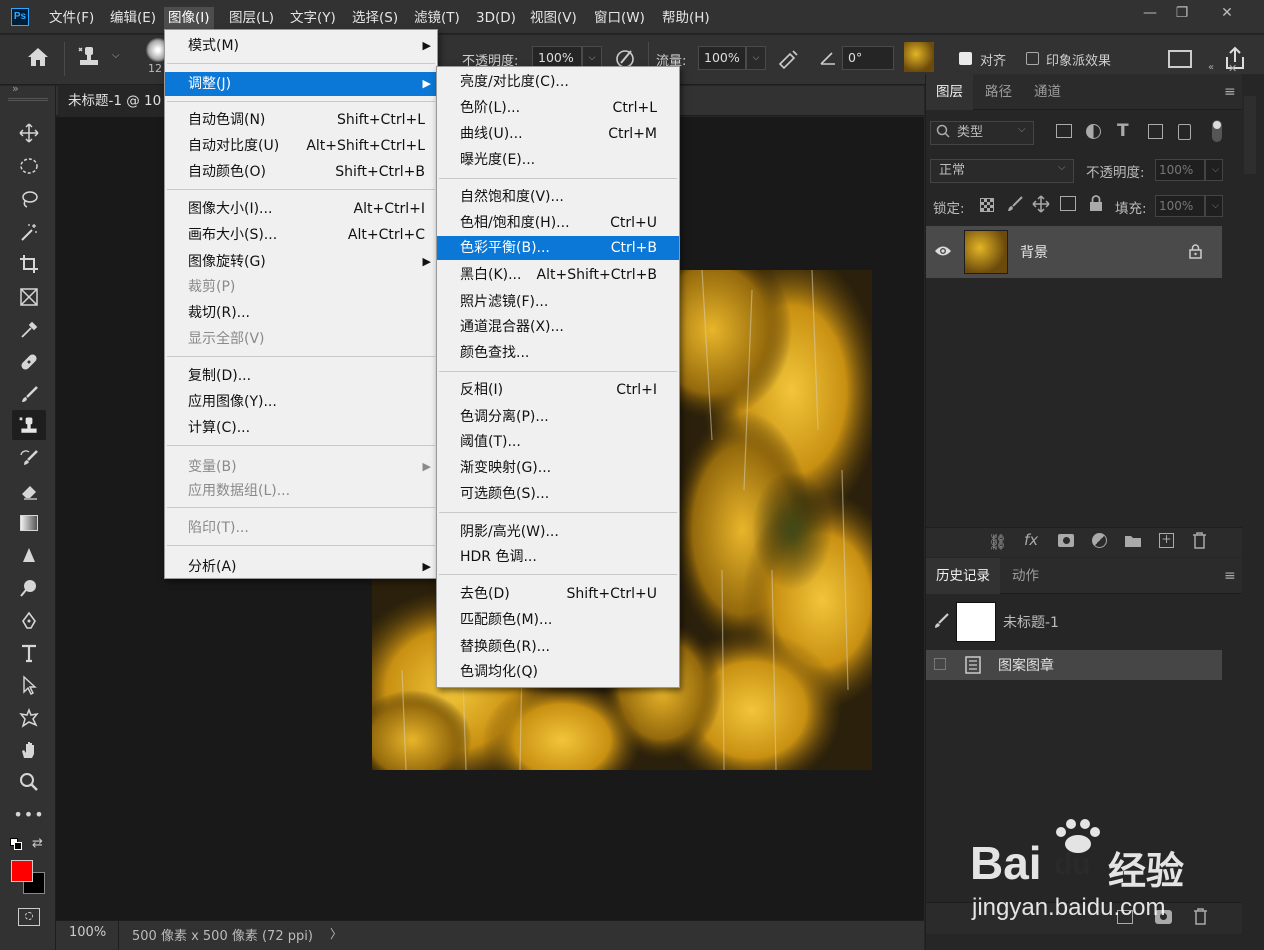 This screenshot has height=950, width=1264. What do you see at coordinates (868, 58) in the screenshot?
I see `angle-input: 0°` at bounding box center [868, 58].